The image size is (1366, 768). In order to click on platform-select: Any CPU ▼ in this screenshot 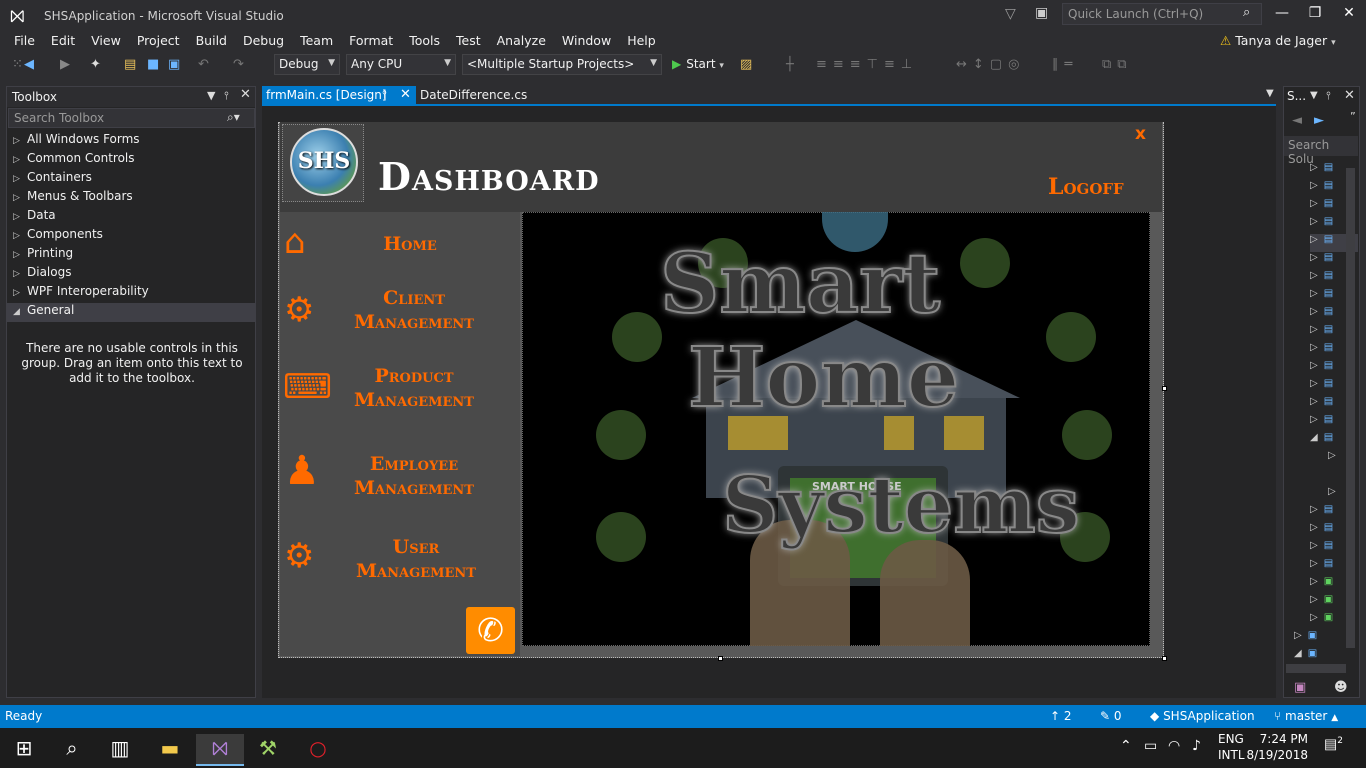, I will do `click(401, 64)`.